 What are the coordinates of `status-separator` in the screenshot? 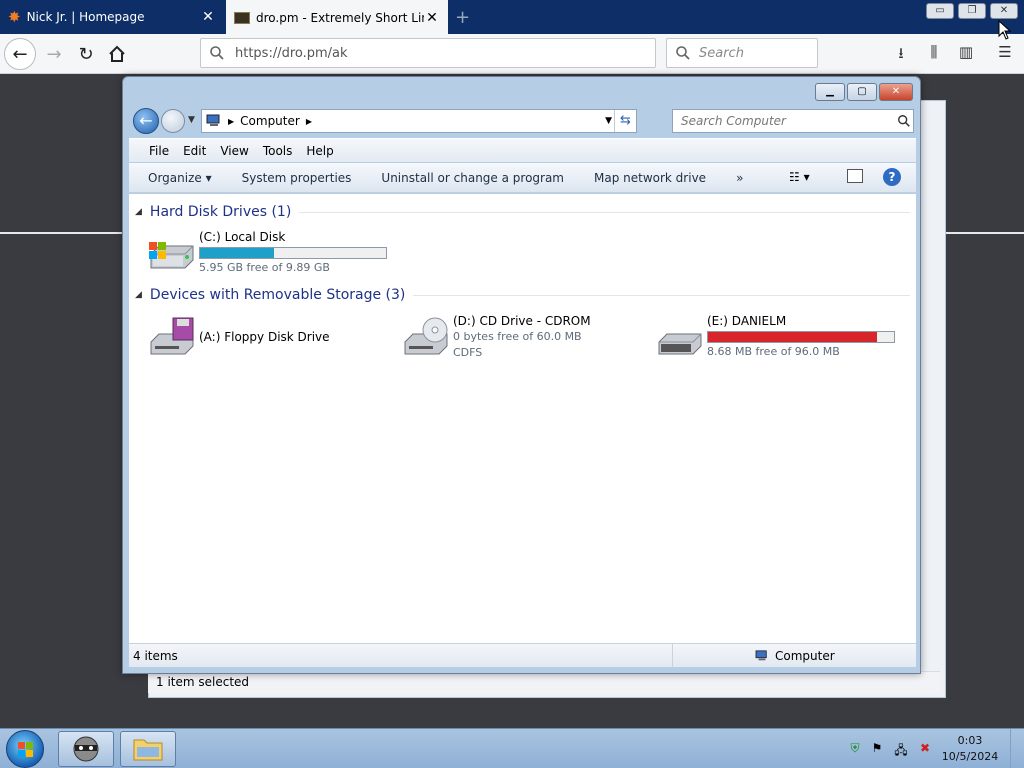 It's located at (672, 656).